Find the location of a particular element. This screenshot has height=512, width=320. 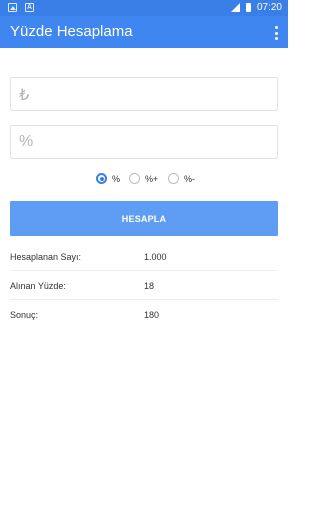

image-notification-icon is located at coordinates (12, 7).